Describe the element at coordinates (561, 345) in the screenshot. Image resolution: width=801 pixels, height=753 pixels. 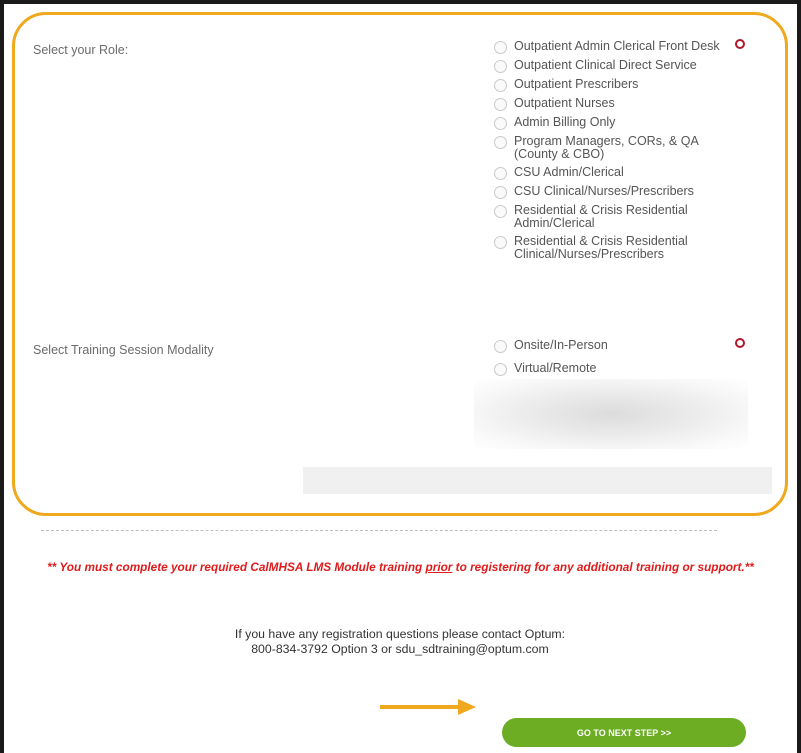
I see `modality-option-label: Onsite/In-Person` at that location.